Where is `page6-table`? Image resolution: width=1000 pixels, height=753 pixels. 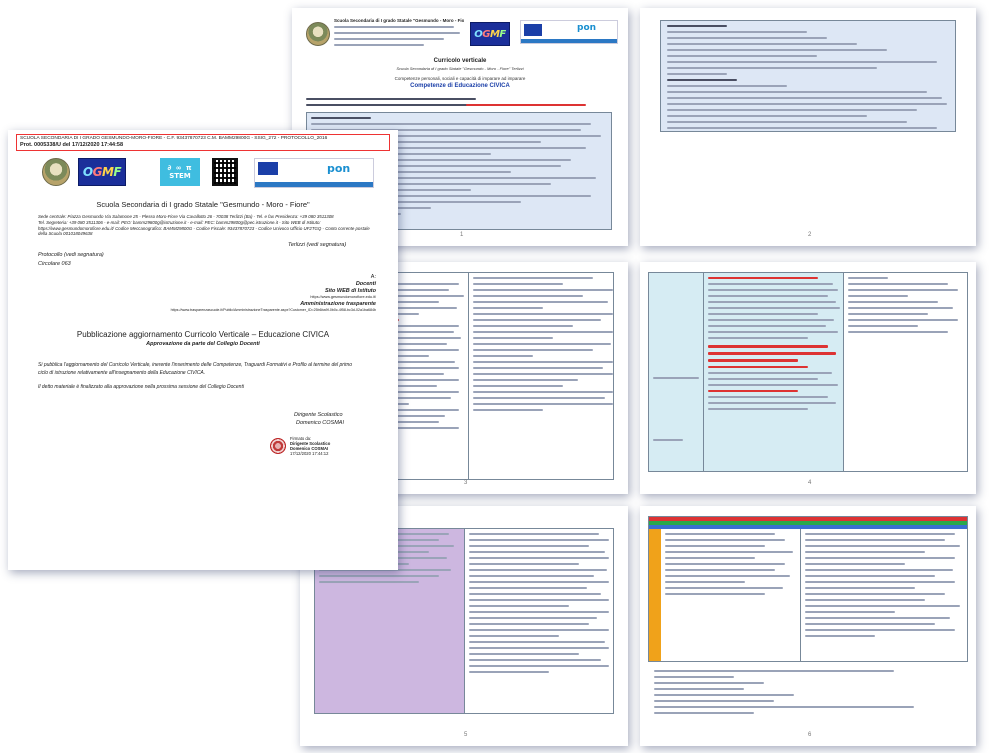
page6-table is located at coordinates (808, 589).